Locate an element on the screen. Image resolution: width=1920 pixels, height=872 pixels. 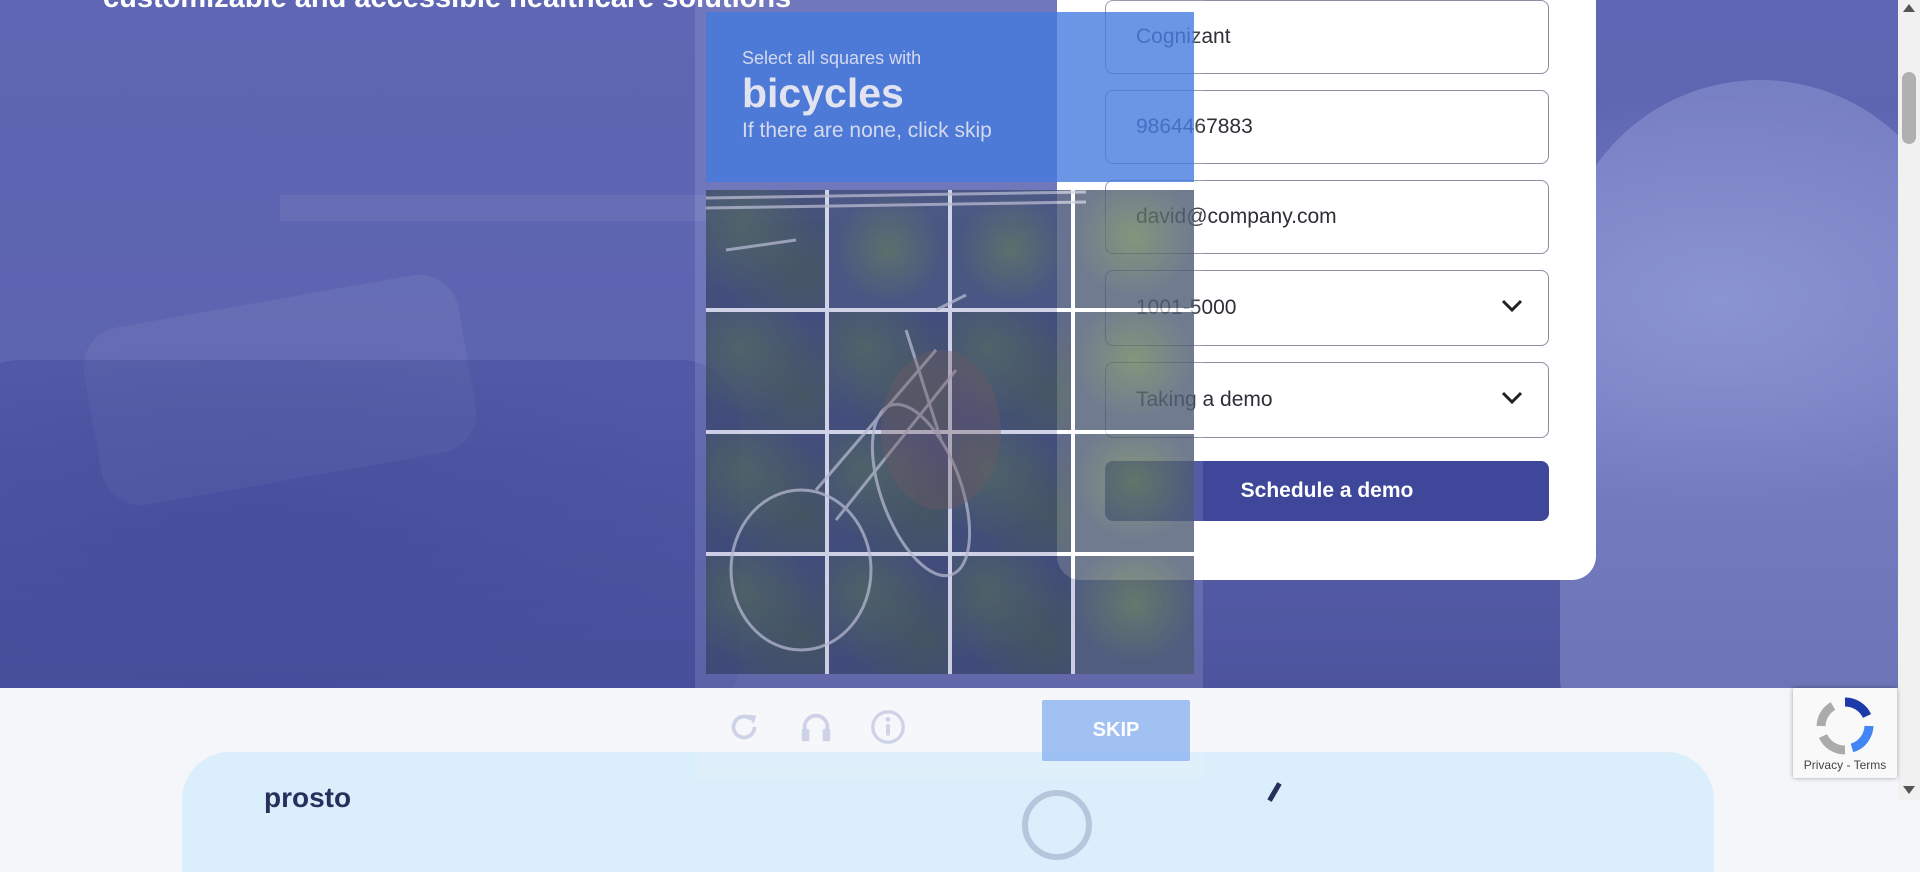
recaptcha-badge: Privacy - Terms is located at coordinates (1845, 733).